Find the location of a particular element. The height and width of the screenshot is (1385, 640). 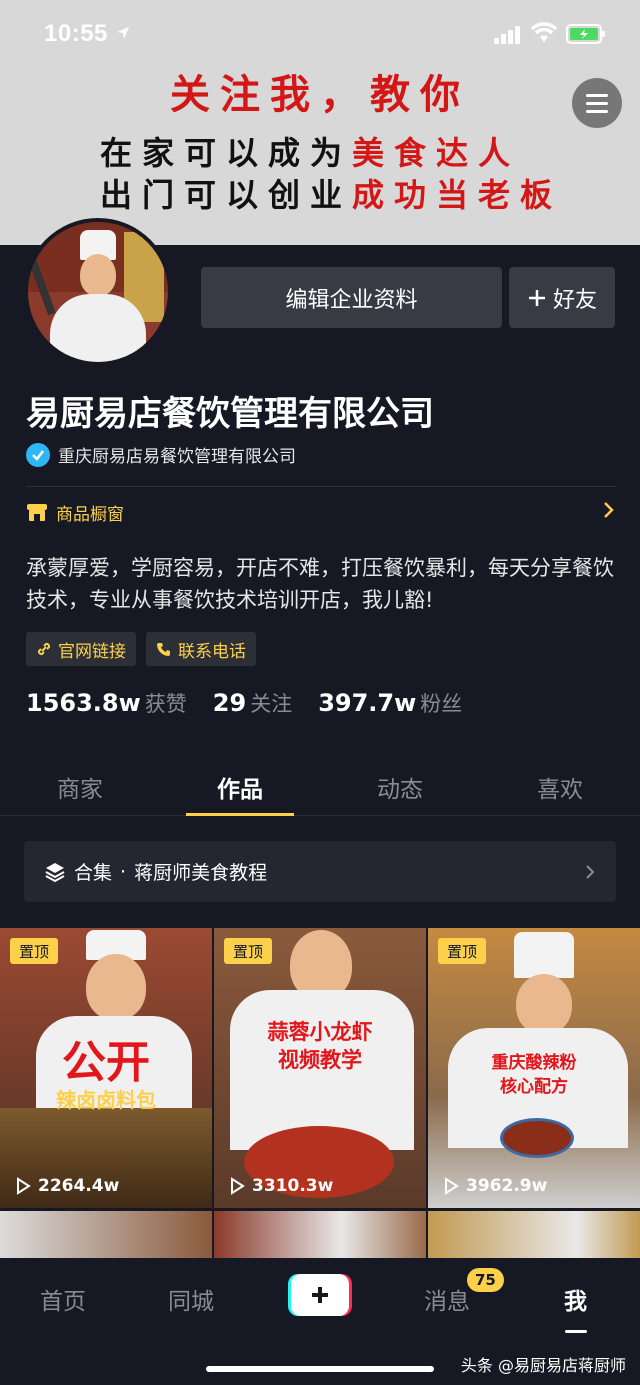

signal-icon is located at coordinates (507, 35).